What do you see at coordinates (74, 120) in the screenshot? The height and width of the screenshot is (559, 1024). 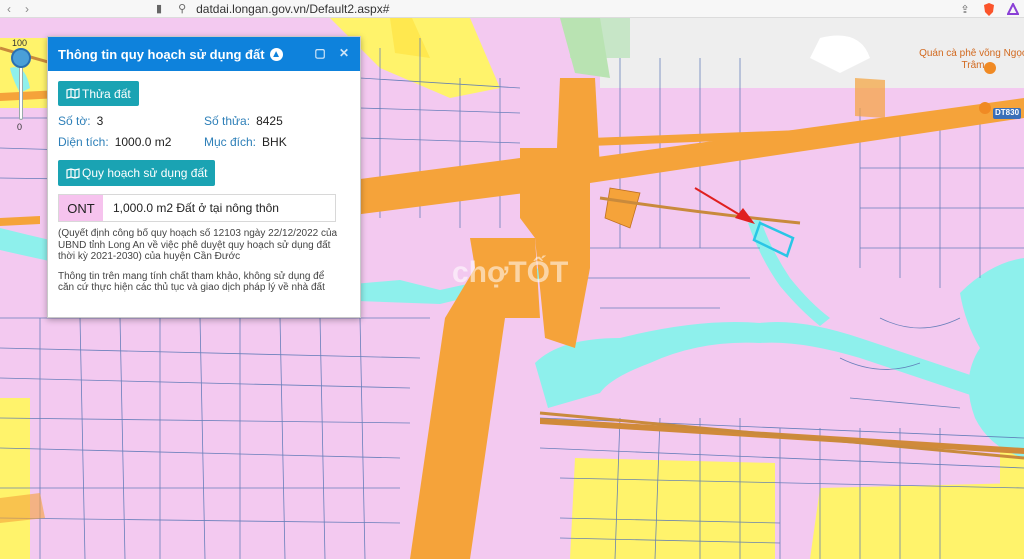 I see `sheet-number-label: Số tờ:` at bounding box center [74, 120].